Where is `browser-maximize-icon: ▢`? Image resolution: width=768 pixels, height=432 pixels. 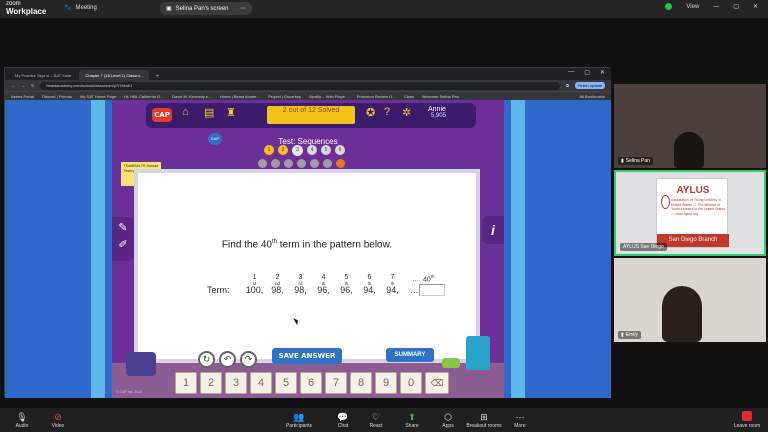
browser-maximize-icon: ▢ is located at coordinates (587, 72).